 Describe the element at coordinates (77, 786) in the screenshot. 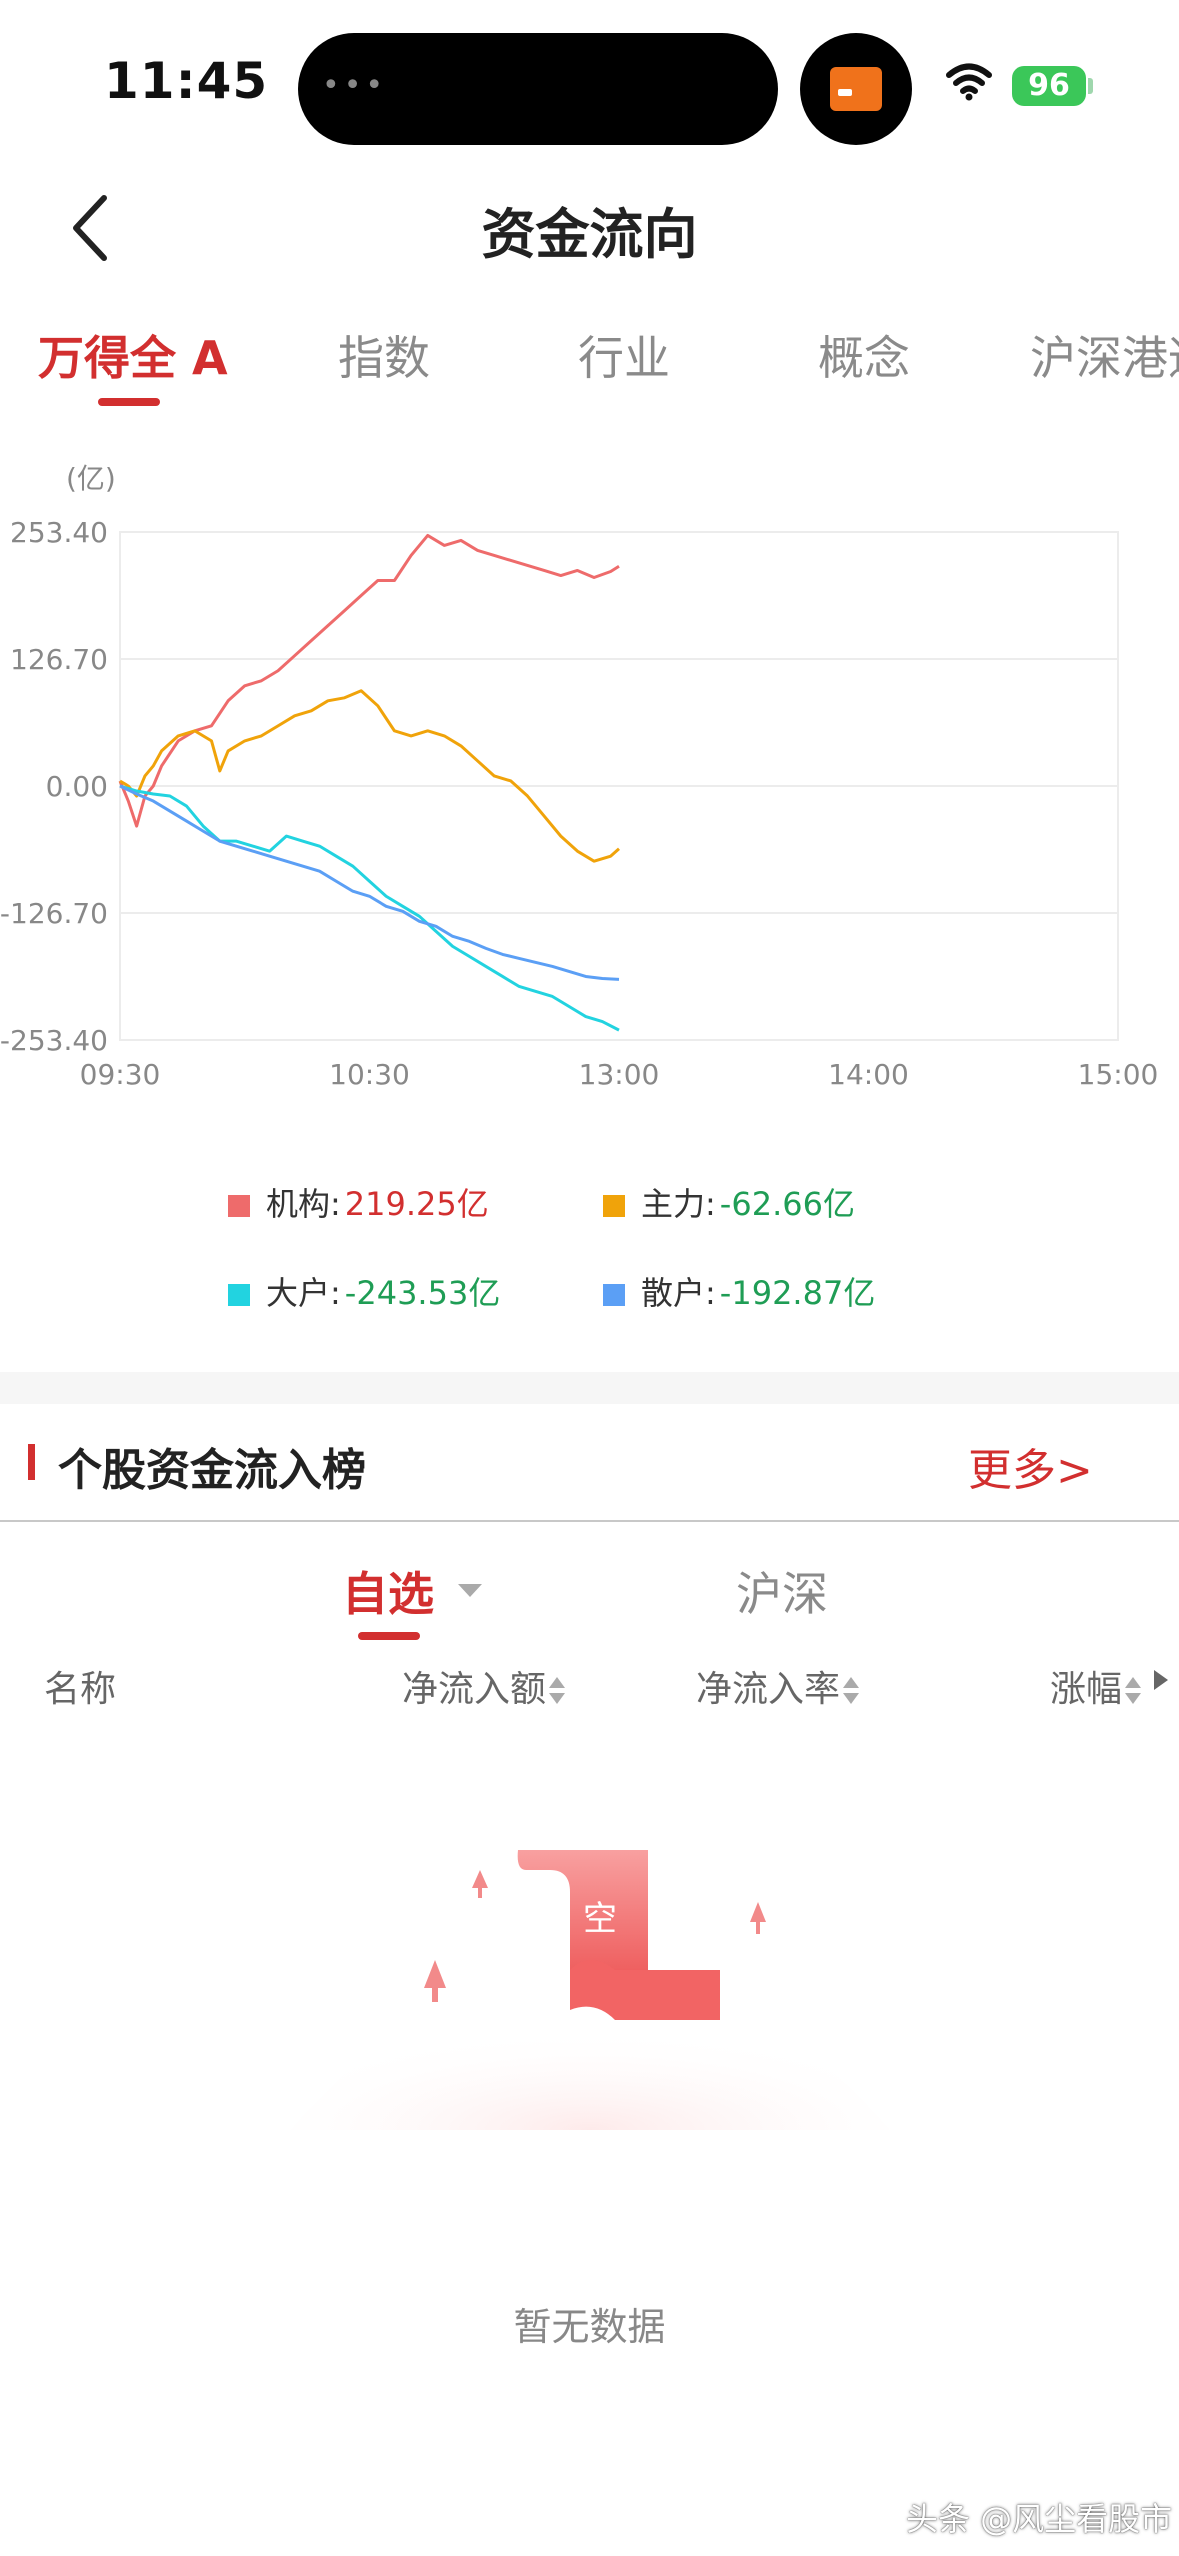

I see `y-tick-label: 0.00` at that location.